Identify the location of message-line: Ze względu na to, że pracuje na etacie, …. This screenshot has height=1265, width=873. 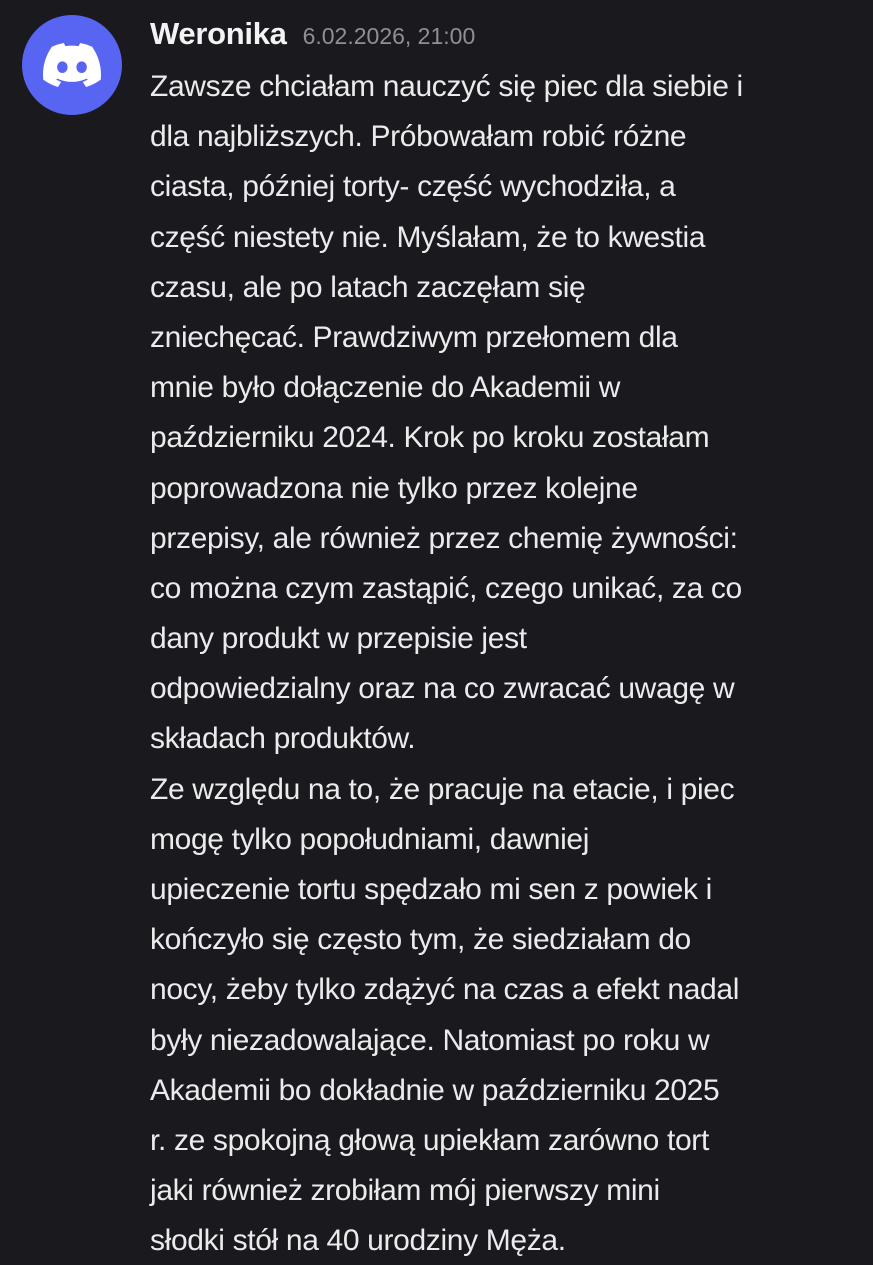
(442, 789).